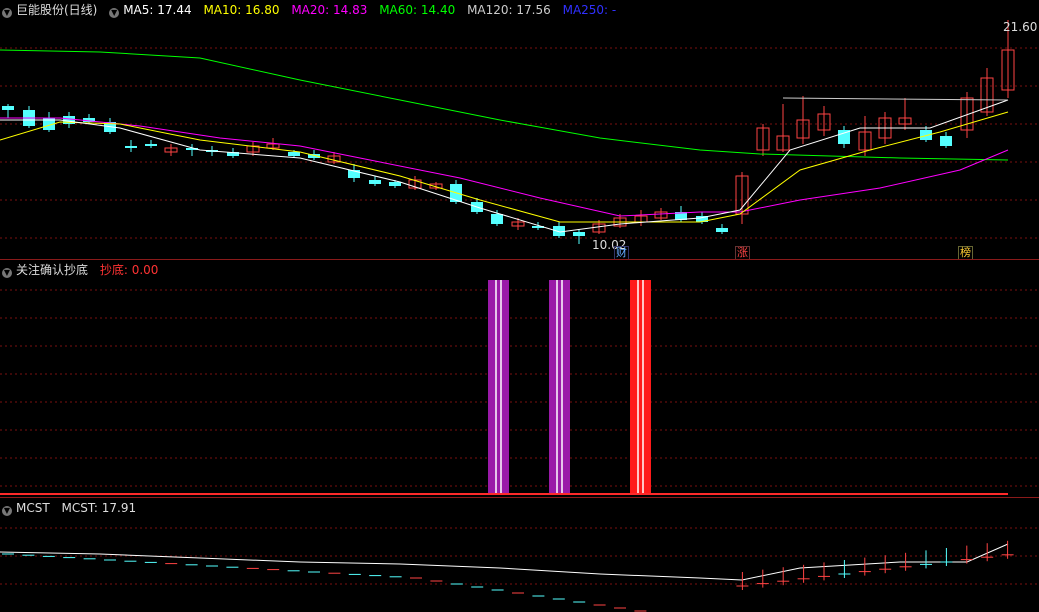  Describe the element at coordinates (329, 10) in the screenshot. I see `ma20-label: MA20: 14.83` at that location.